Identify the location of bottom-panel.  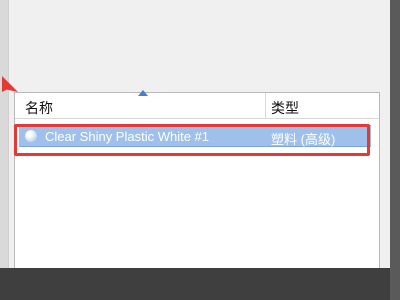
(195, 284).